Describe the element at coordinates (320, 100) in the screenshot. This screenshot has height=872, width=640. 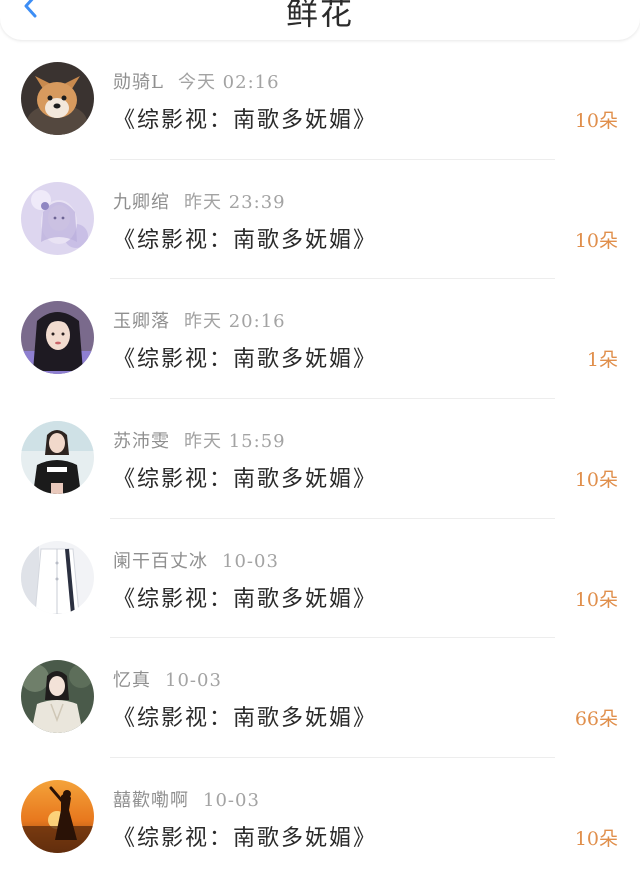
I see `list-item: 勋骑L 今天 02:16 《综影视：南歌多妩媚》 10朵` at that location.